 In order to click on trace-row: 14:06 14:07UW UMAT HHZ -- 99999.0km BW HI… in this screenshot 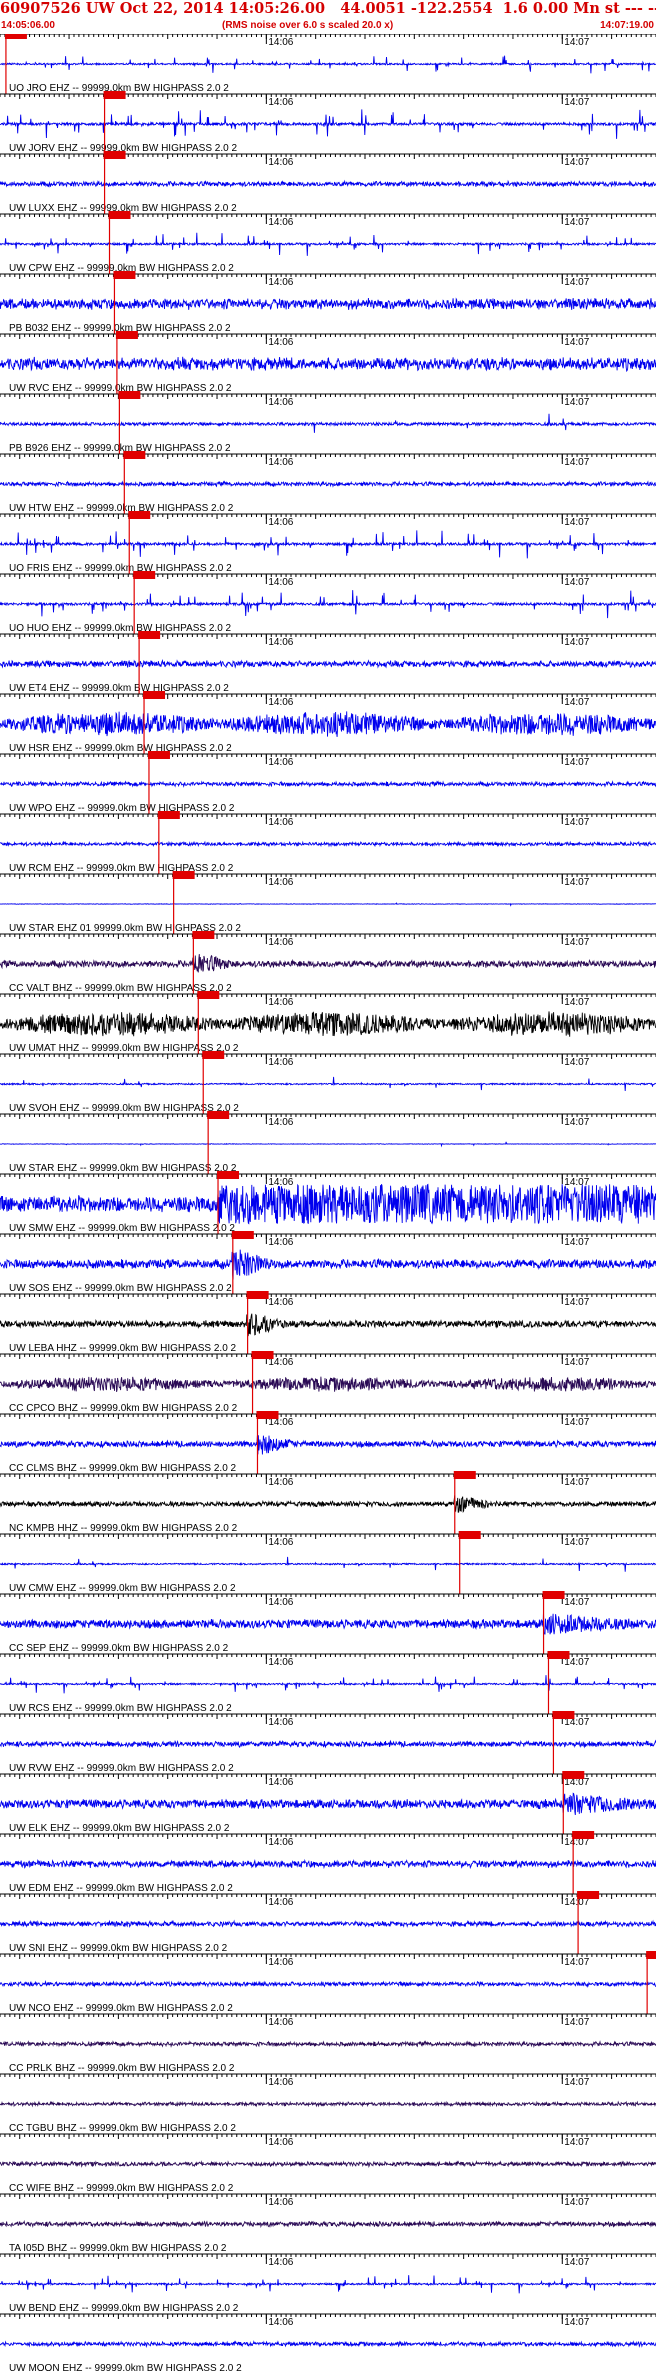, I will do `click(328, 1022)`.